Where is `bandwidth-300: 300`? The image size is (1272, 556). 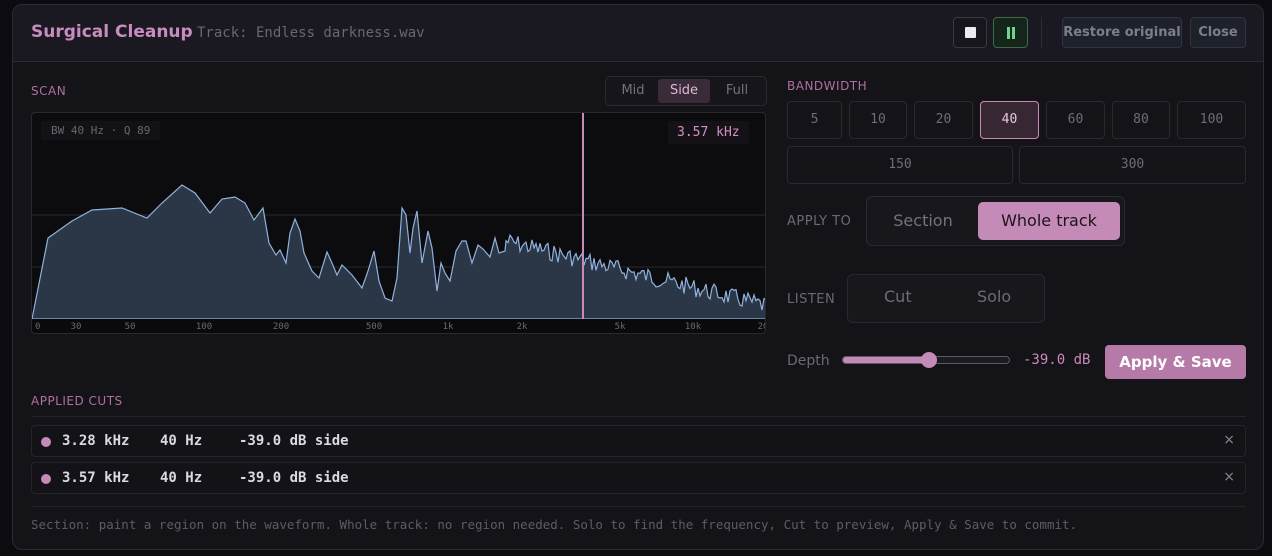
bandwidth-300: 300 is located at coordinates (1132, 165).